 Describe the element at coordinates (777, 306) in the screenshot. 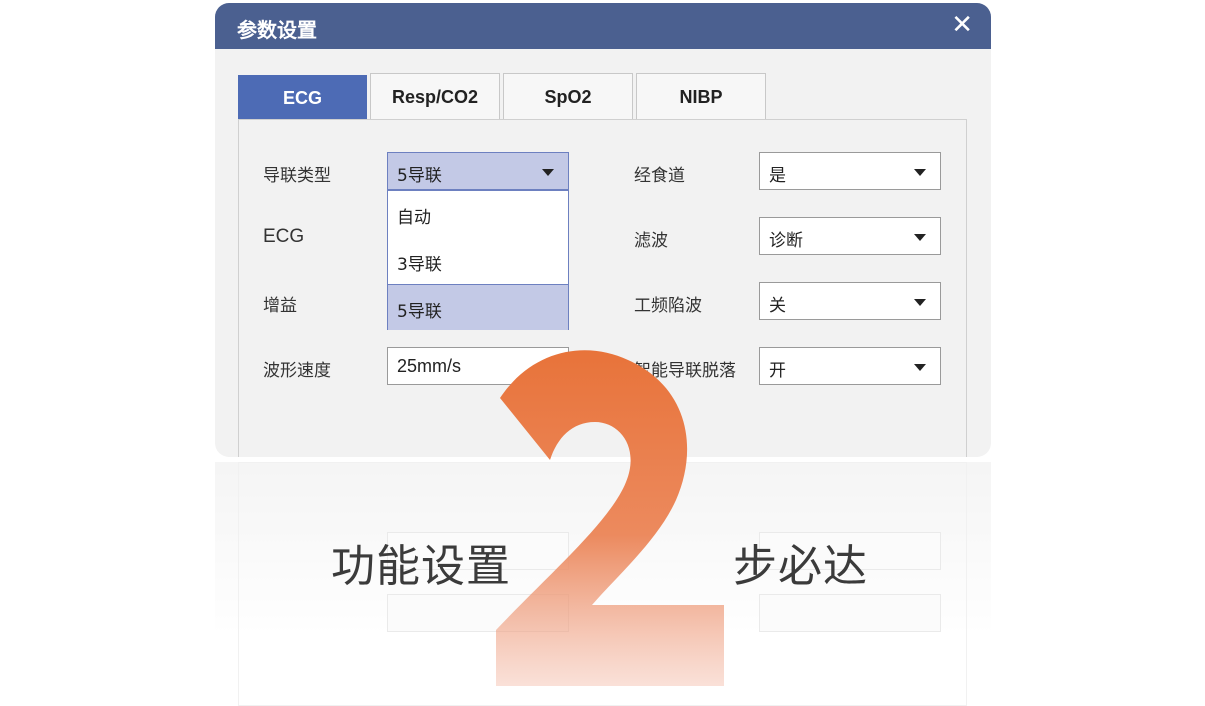

I see `notch-filter-value: 关` at that location.